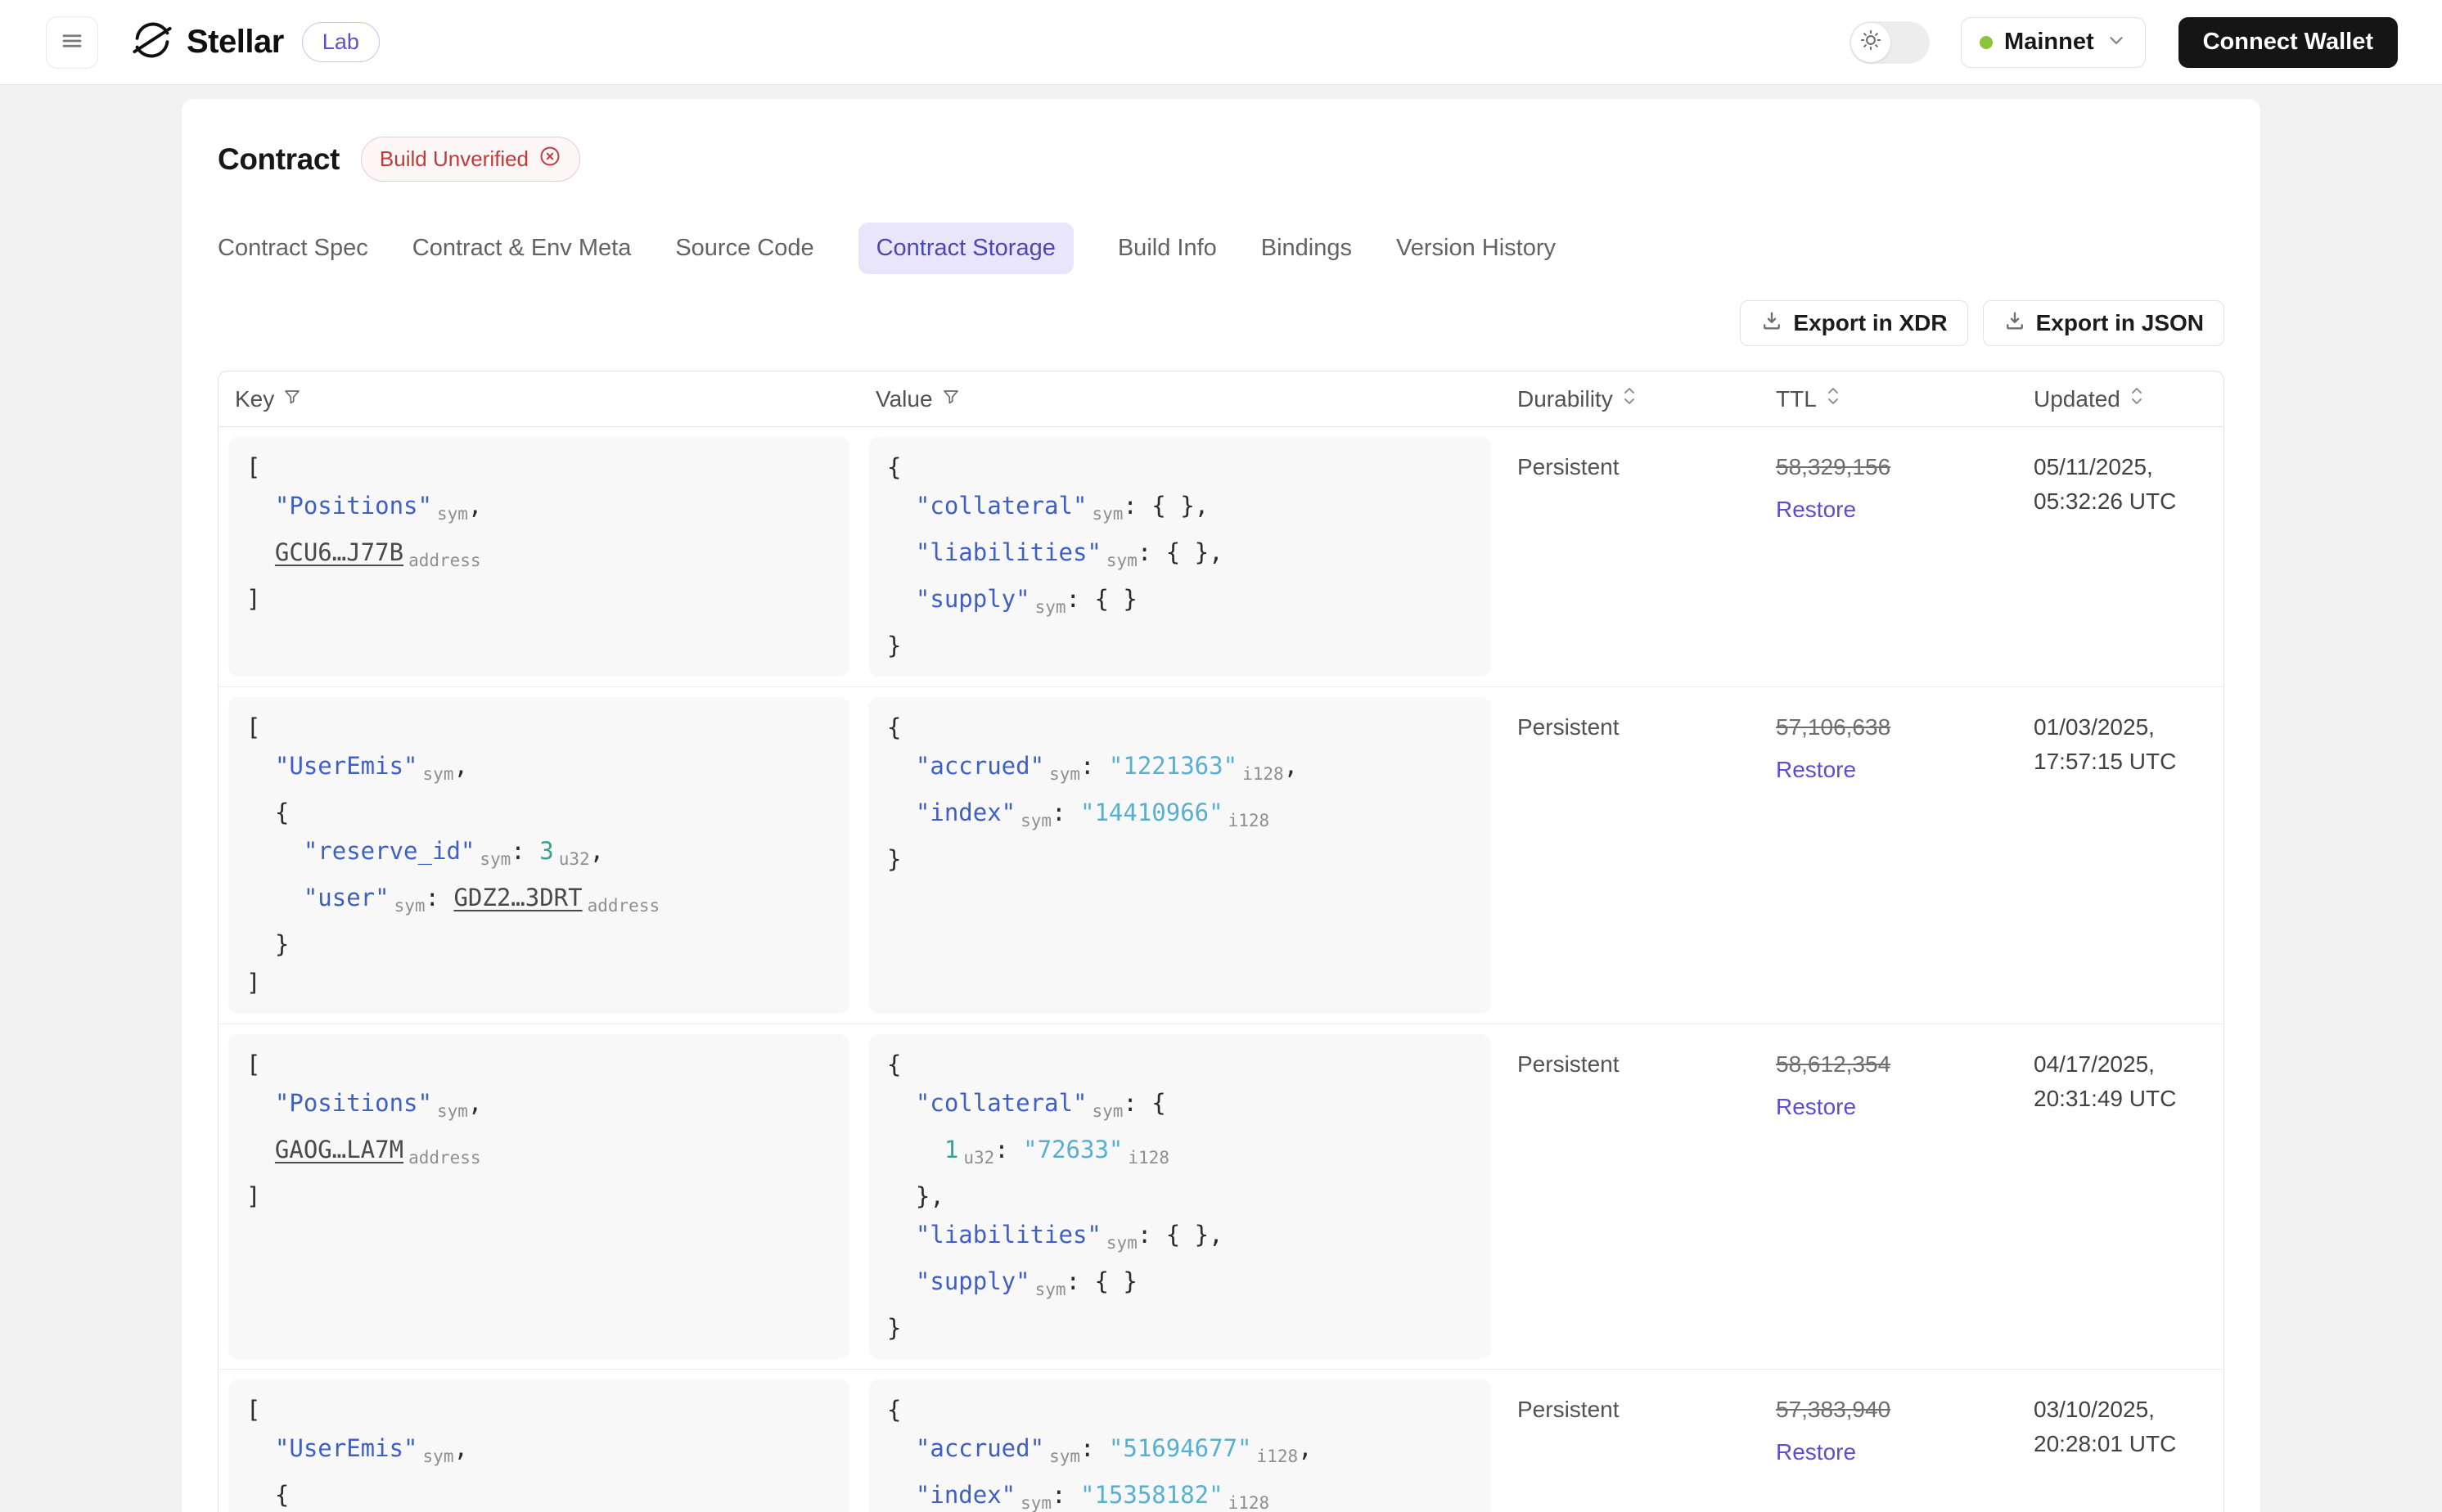  Describe the element at coordinates (574, 859) in the screenshot. I see `code-token: u32` at that location.